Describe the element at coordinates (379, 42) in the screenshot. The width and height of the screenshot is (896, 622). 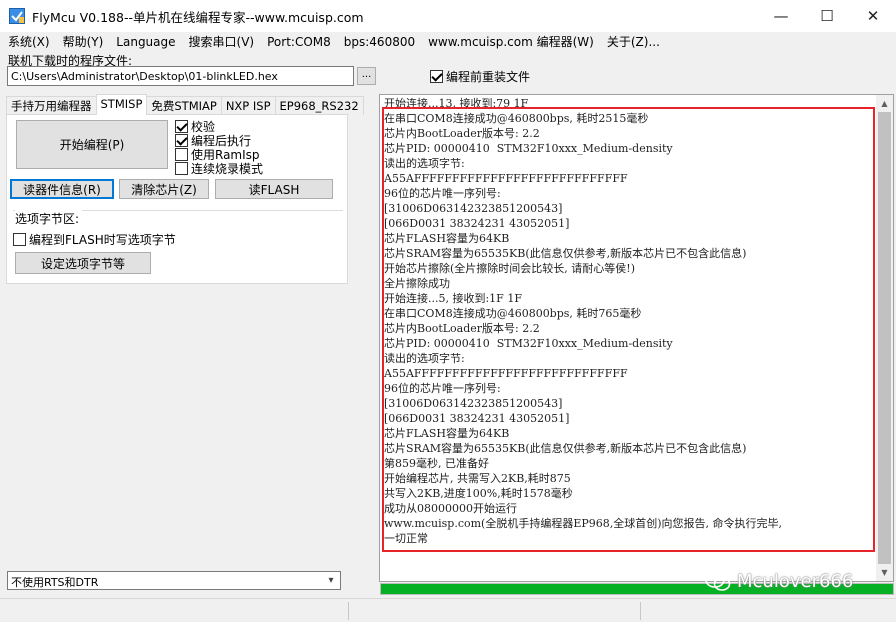
I see `menu-bps: bps:460800` at that location.